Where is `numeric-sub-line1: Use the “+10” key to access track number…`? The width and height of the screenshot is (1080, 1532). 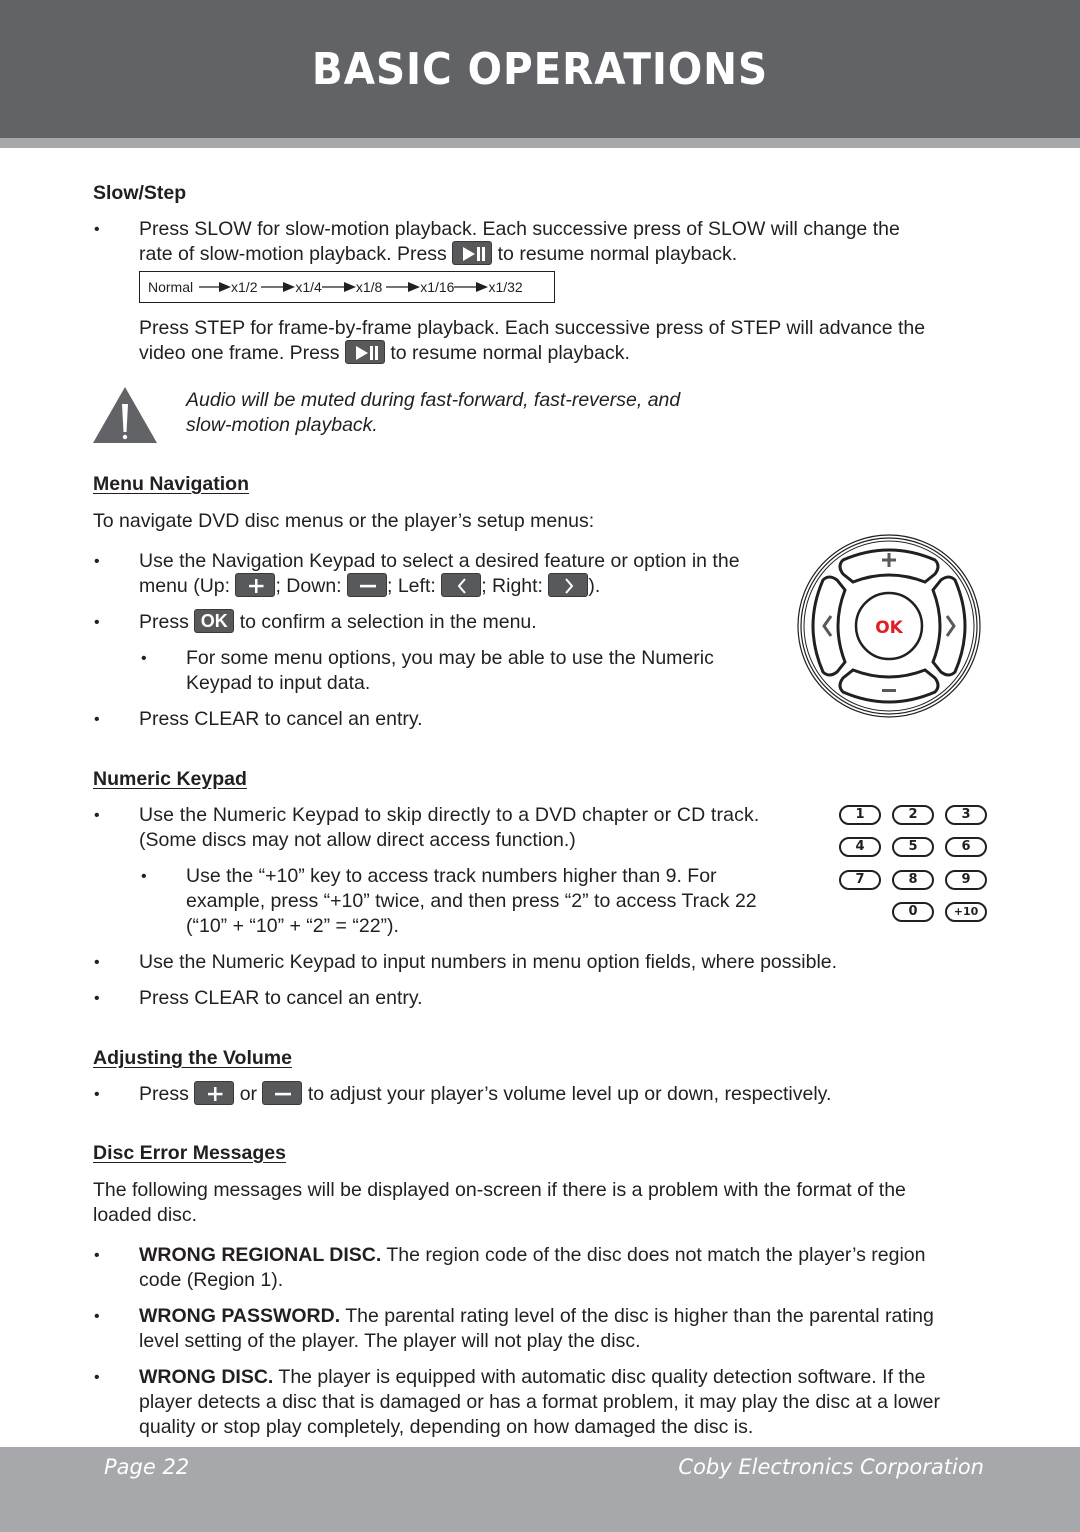
numeric-sub-line1: Use the “+10” key to access track number… is located at coordinates (451, 876).